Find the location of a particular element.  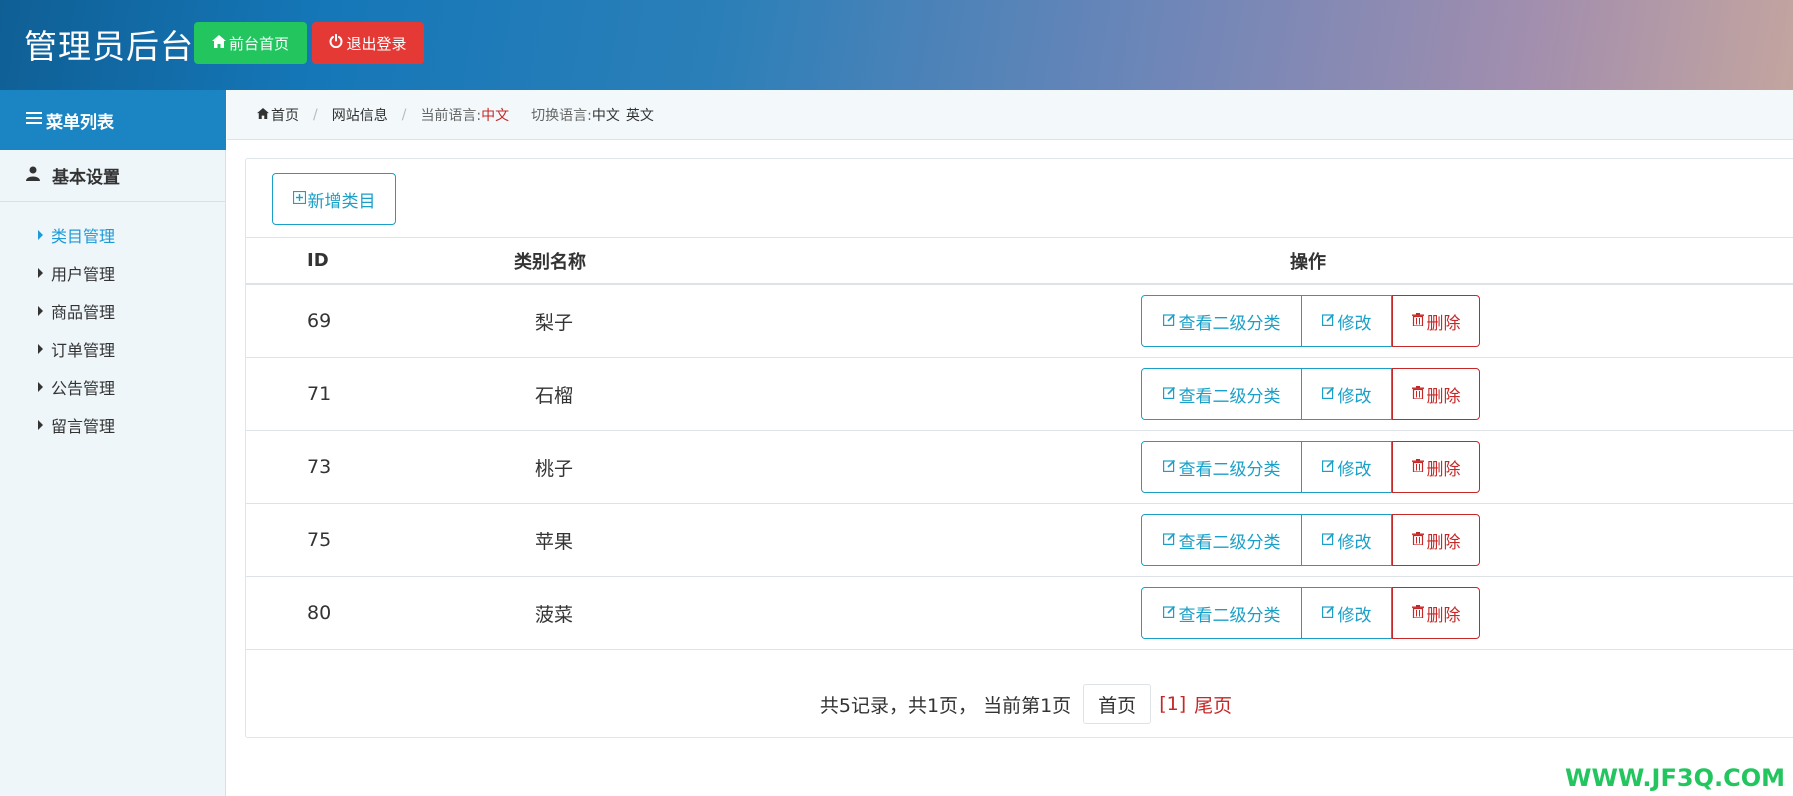

cell-id: 75 is located at coordinates (319, 540).